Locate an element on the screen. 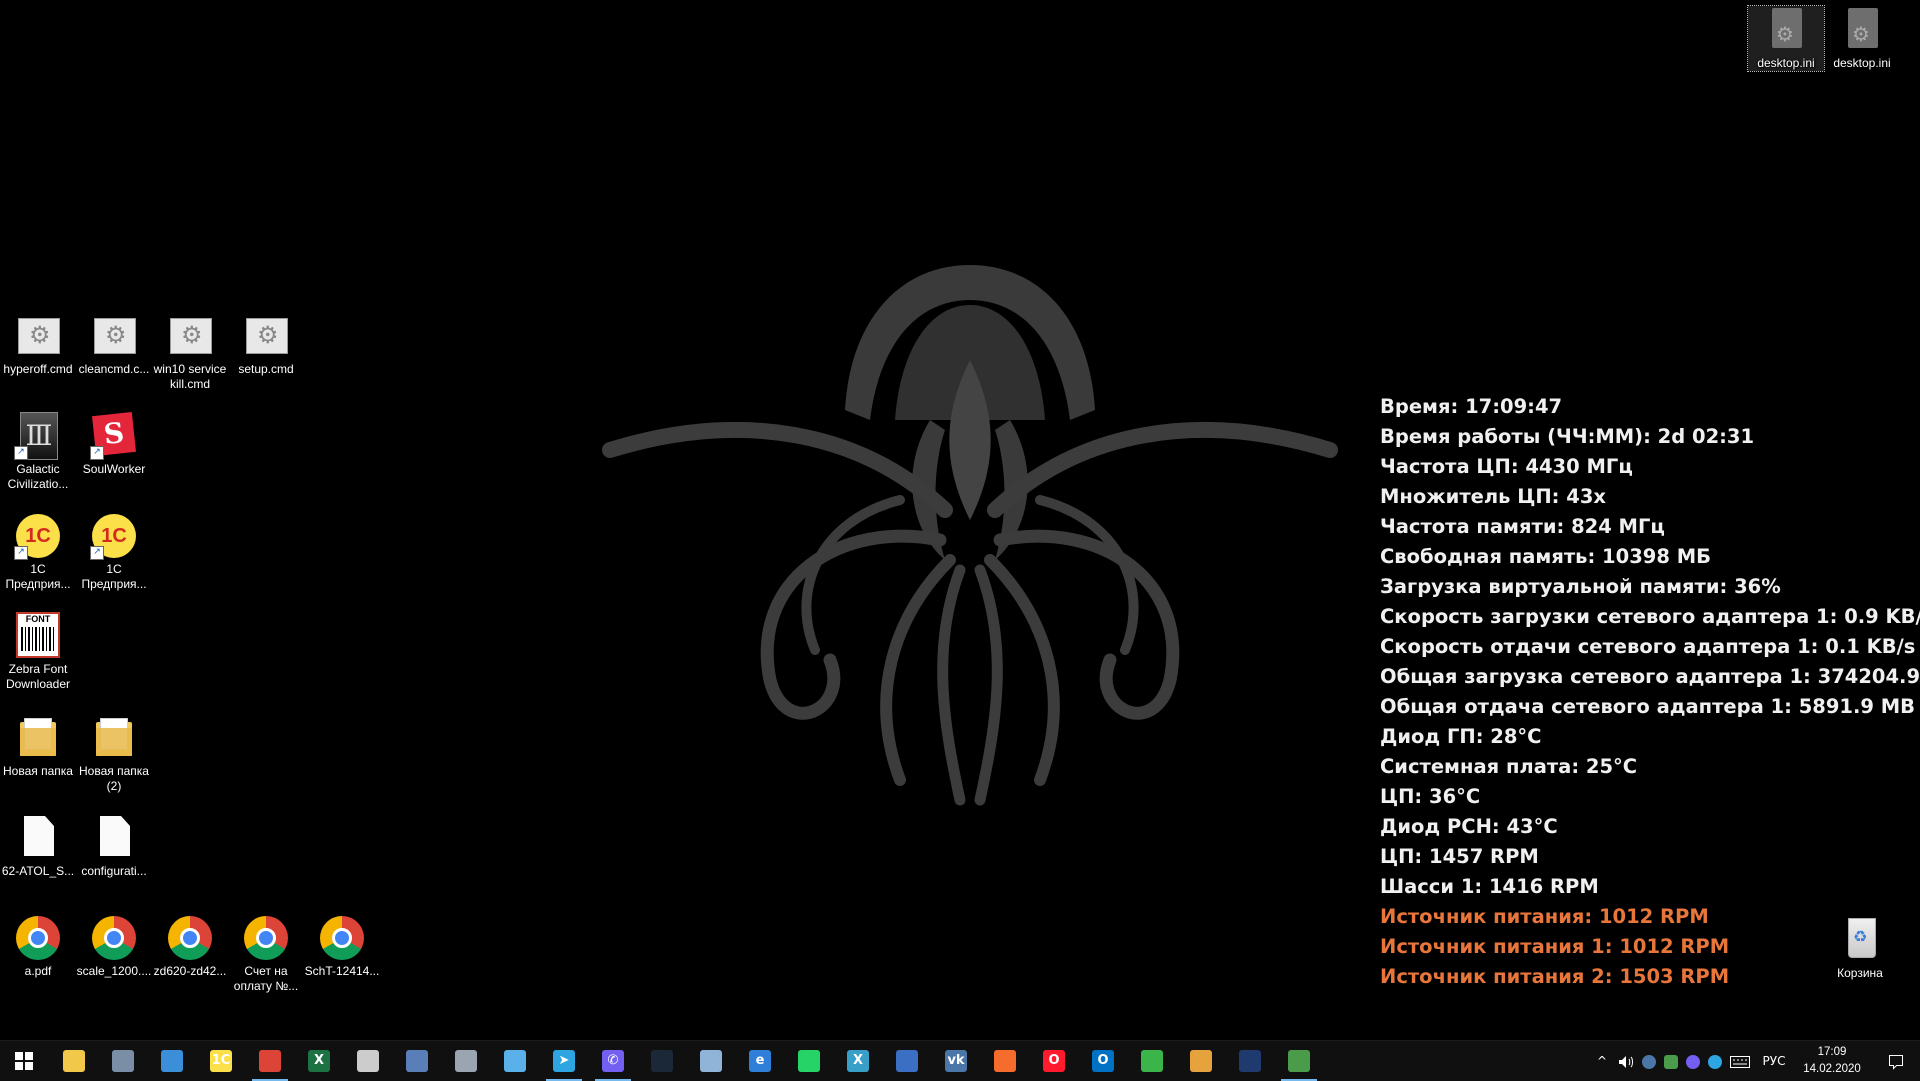 The image size is (1920, 1081). tray-telegram-button is located at coordinates (1715, 1061).